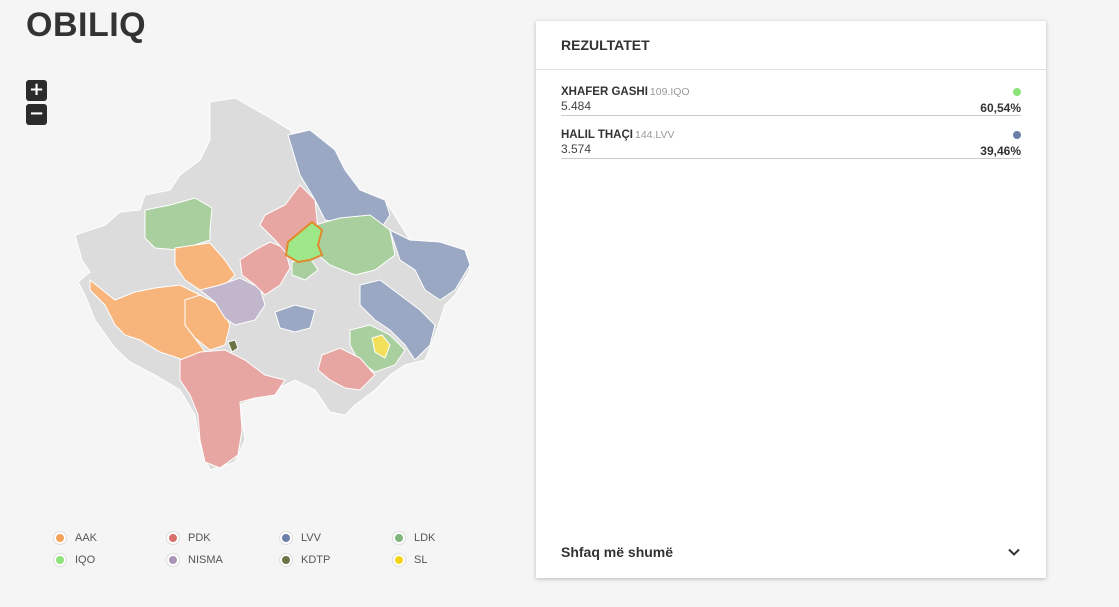 The width and height of the screenshot is (1119, 607). Describe the element at coordinates (86, 25) in the screenshot. I see `page-title: OBILIQ` at that location.